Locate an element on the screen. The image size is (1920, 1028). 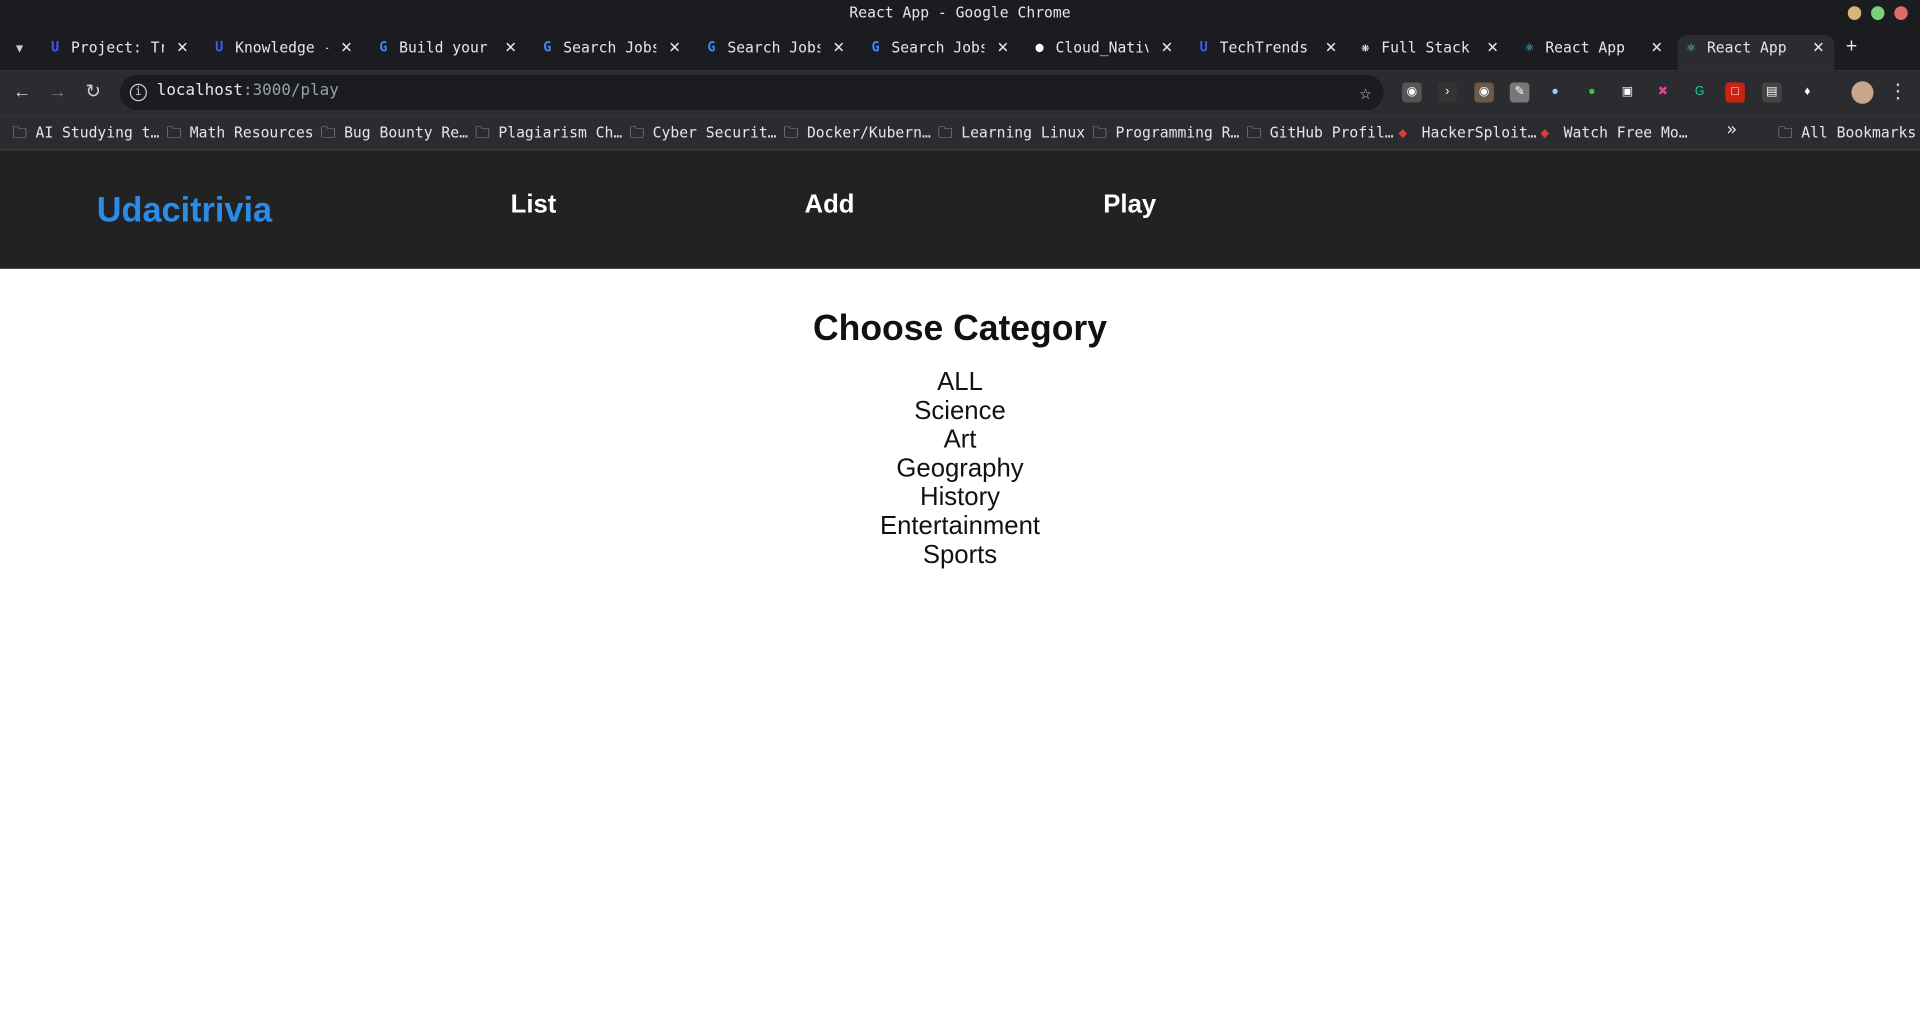
brand-logo: Udacitrivia is located at coordinates (184, 210).